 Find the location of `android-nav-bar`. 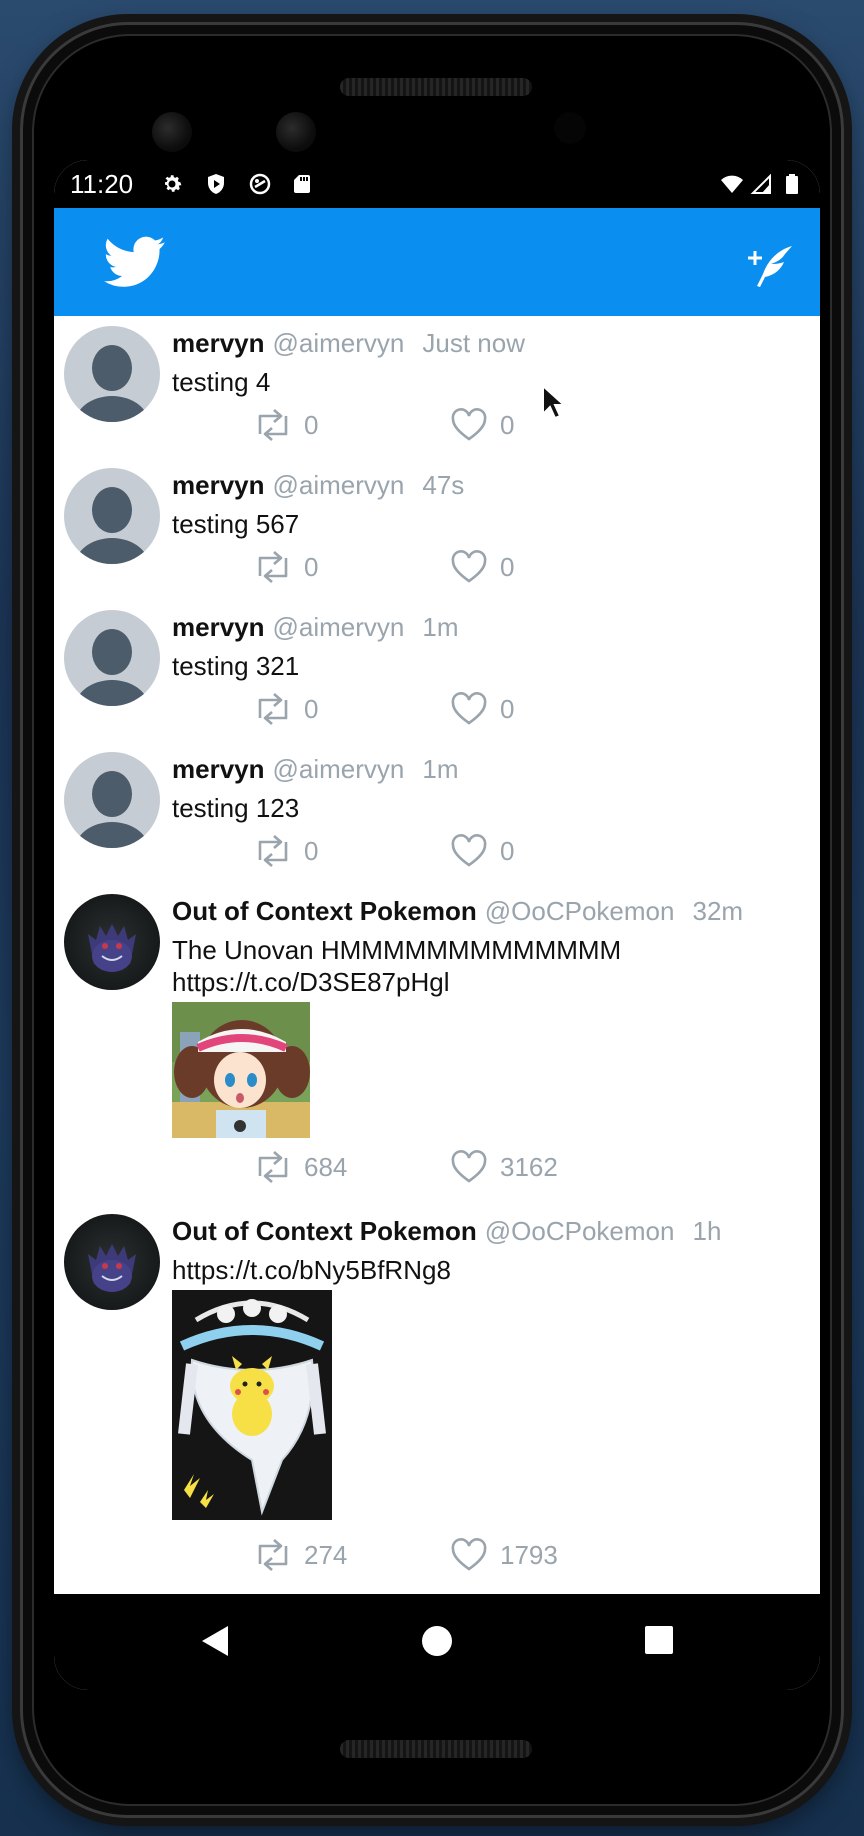

android-nav-bar is located at coordinates (437, 1642).